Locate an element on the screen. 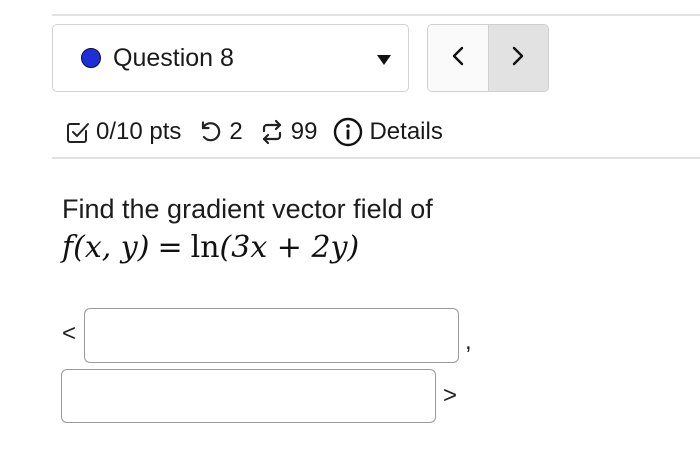  question-prompt: Find the gradient vector field of is located at coordinates (247, 209).